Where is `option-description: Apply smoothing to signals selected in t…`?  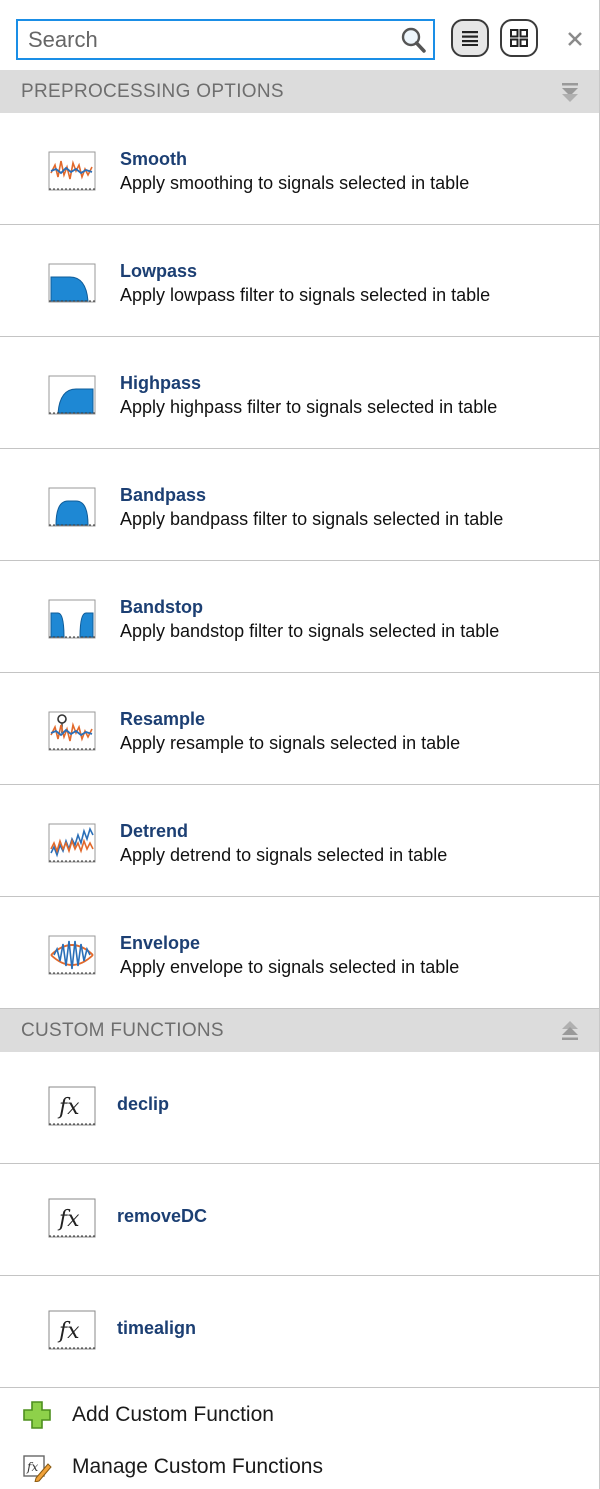 option-description: Apply smoothing to signals selected in t… is located at coordinates (295, 183).